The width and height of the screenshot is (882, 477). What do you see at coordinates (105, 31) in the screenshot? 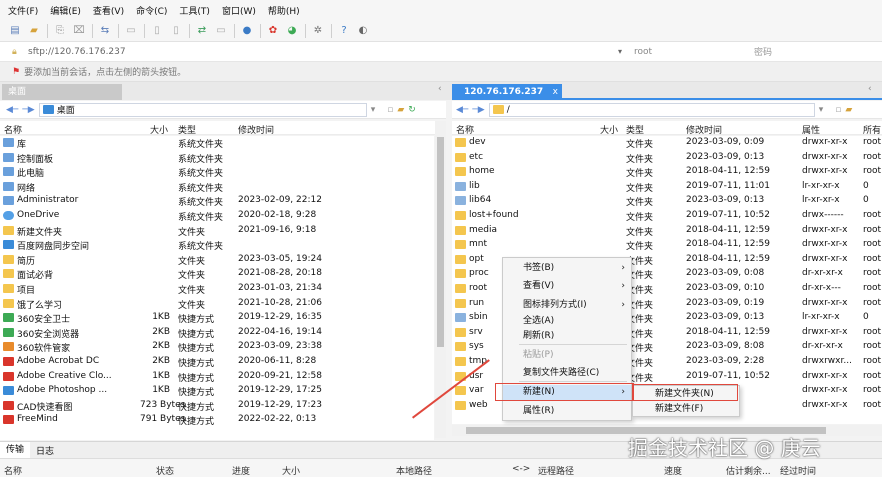
I see `transfer-icon: ⇆` at bounding box center [105, 31].